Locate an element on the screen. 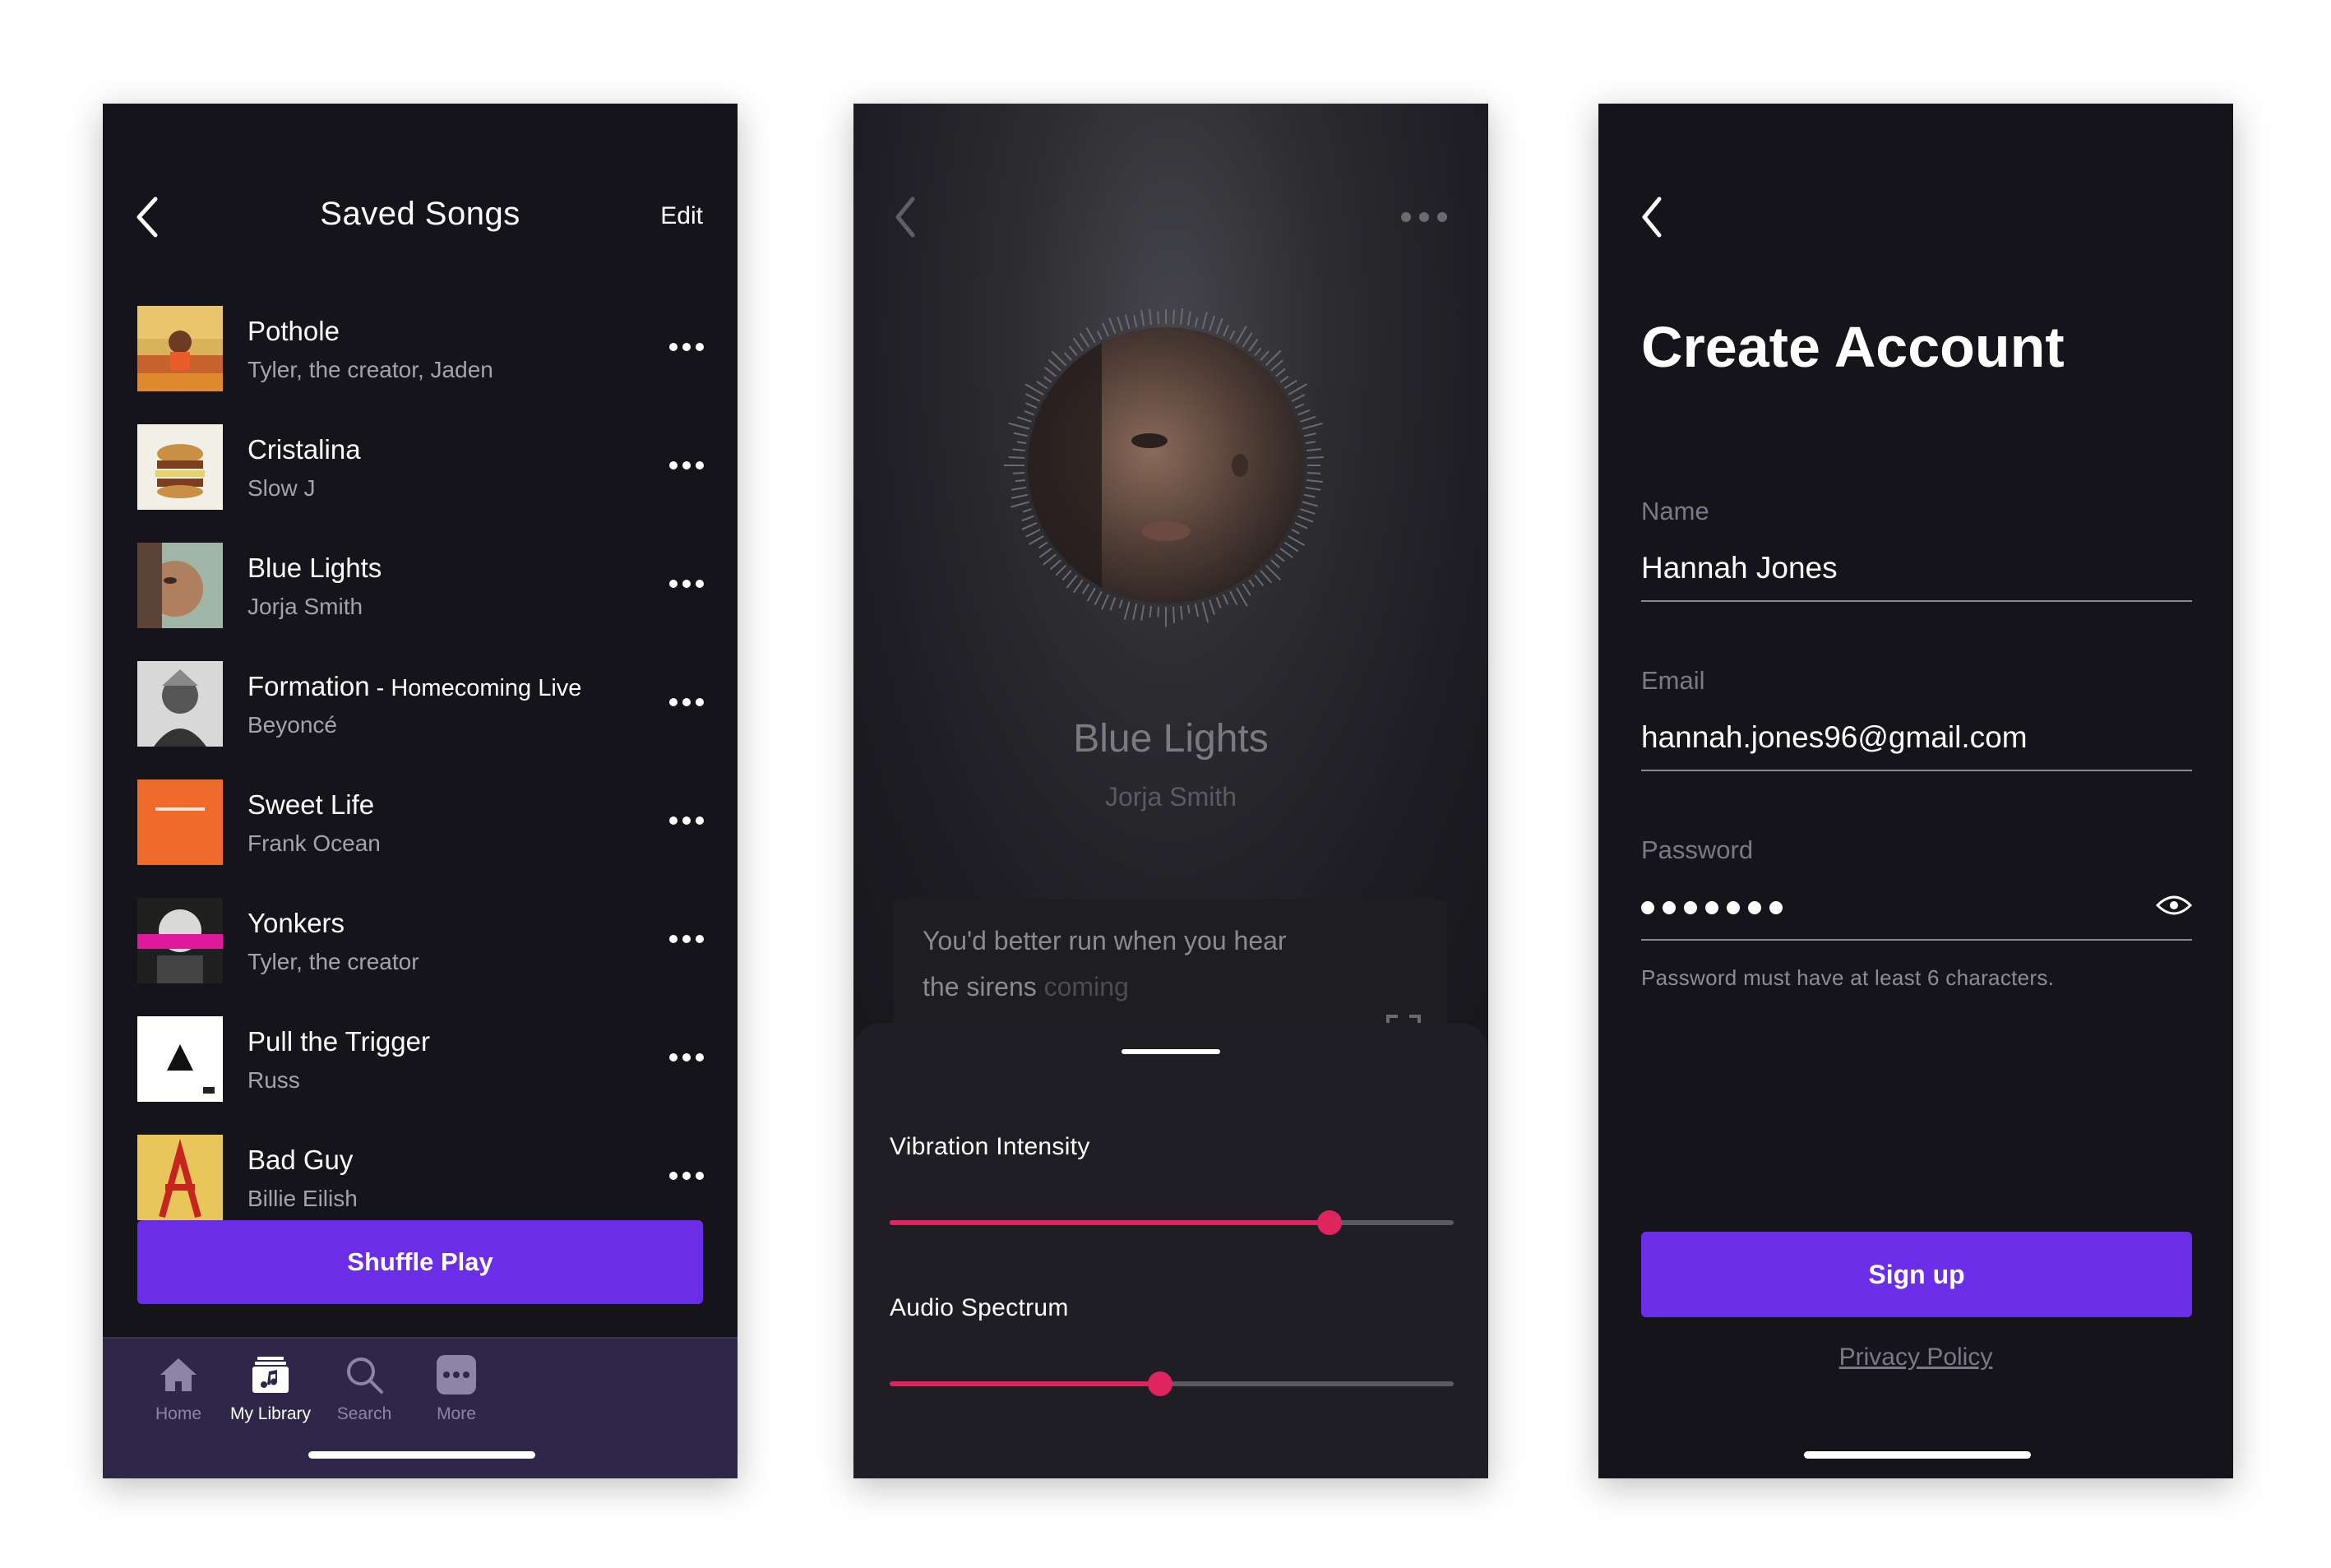 The image size is (2331, 1568). song-row: Cristalina Slow J is located at coordinates (421, 467).